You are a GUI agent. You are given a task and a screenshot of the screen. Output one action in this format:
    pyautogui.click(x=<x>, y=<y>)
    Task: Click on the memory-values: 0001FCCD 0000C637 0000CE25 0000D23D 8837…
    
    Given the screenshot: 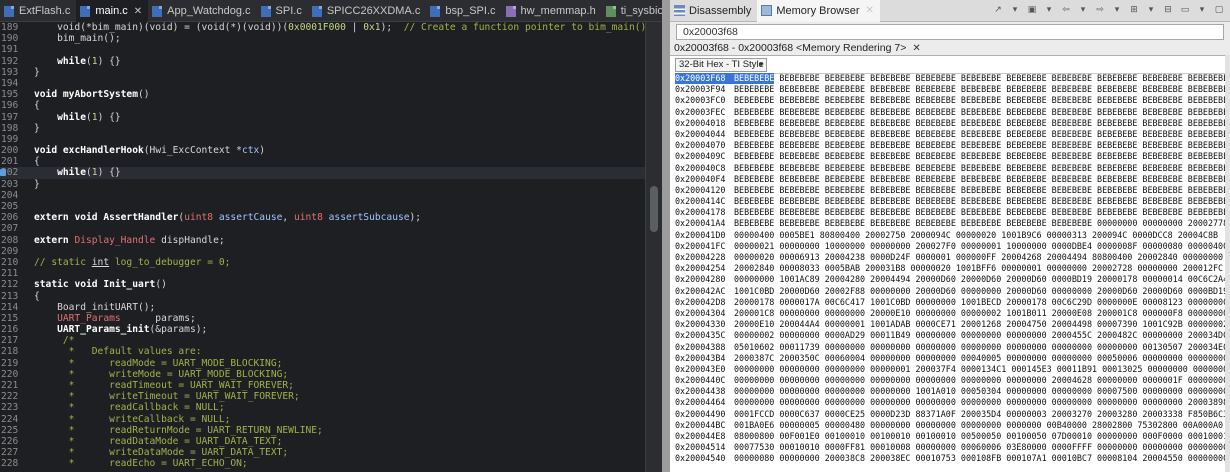 What is the action you would take?
    pyautogui.click(x=979, y=414)
    